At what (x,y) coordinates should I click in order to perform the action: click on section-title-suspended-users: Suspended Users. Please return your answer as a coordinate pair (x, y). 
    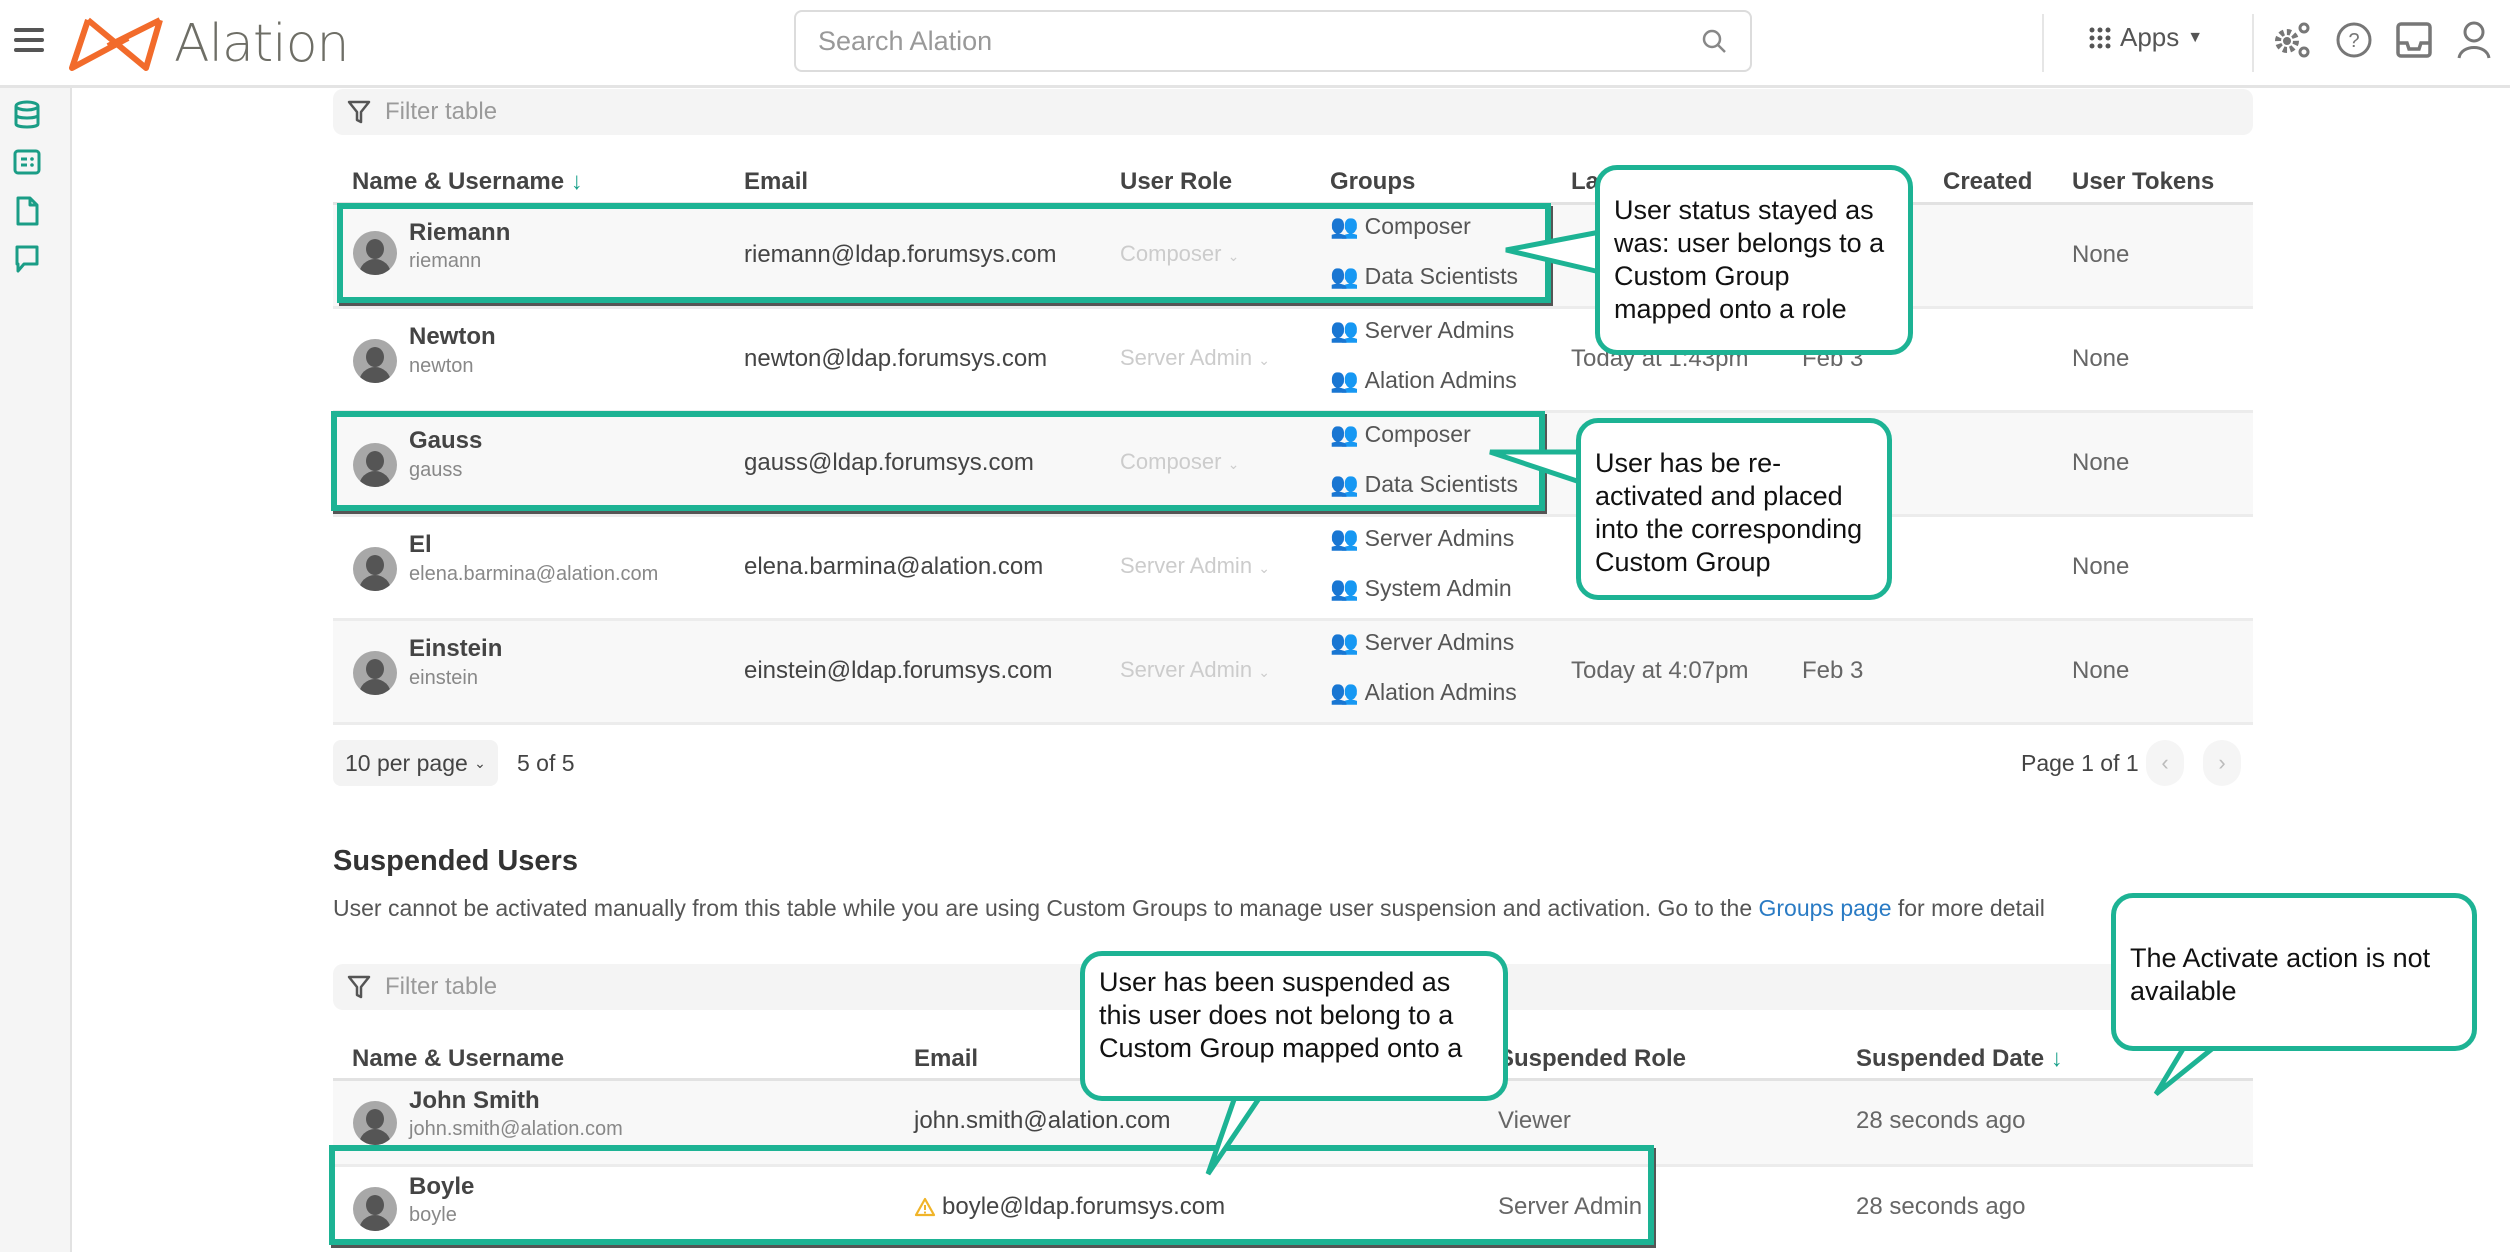
    Looking at the image, I should click on (455, 861).